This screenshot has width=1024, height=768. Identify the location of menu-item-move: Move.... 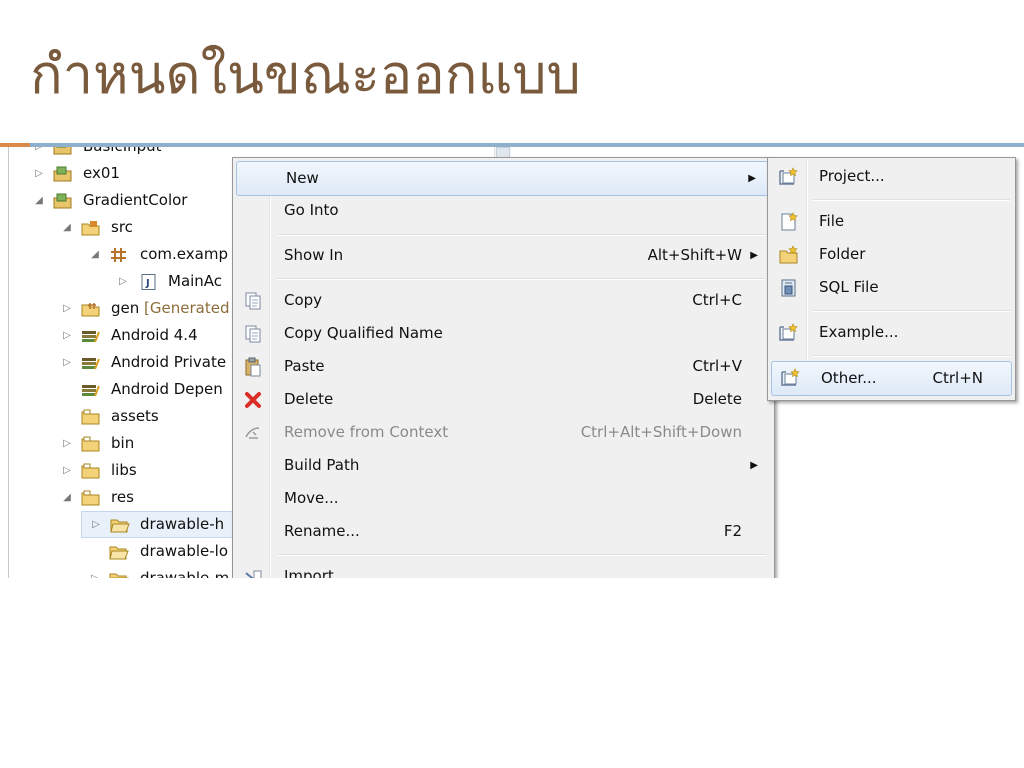
(502, 498).